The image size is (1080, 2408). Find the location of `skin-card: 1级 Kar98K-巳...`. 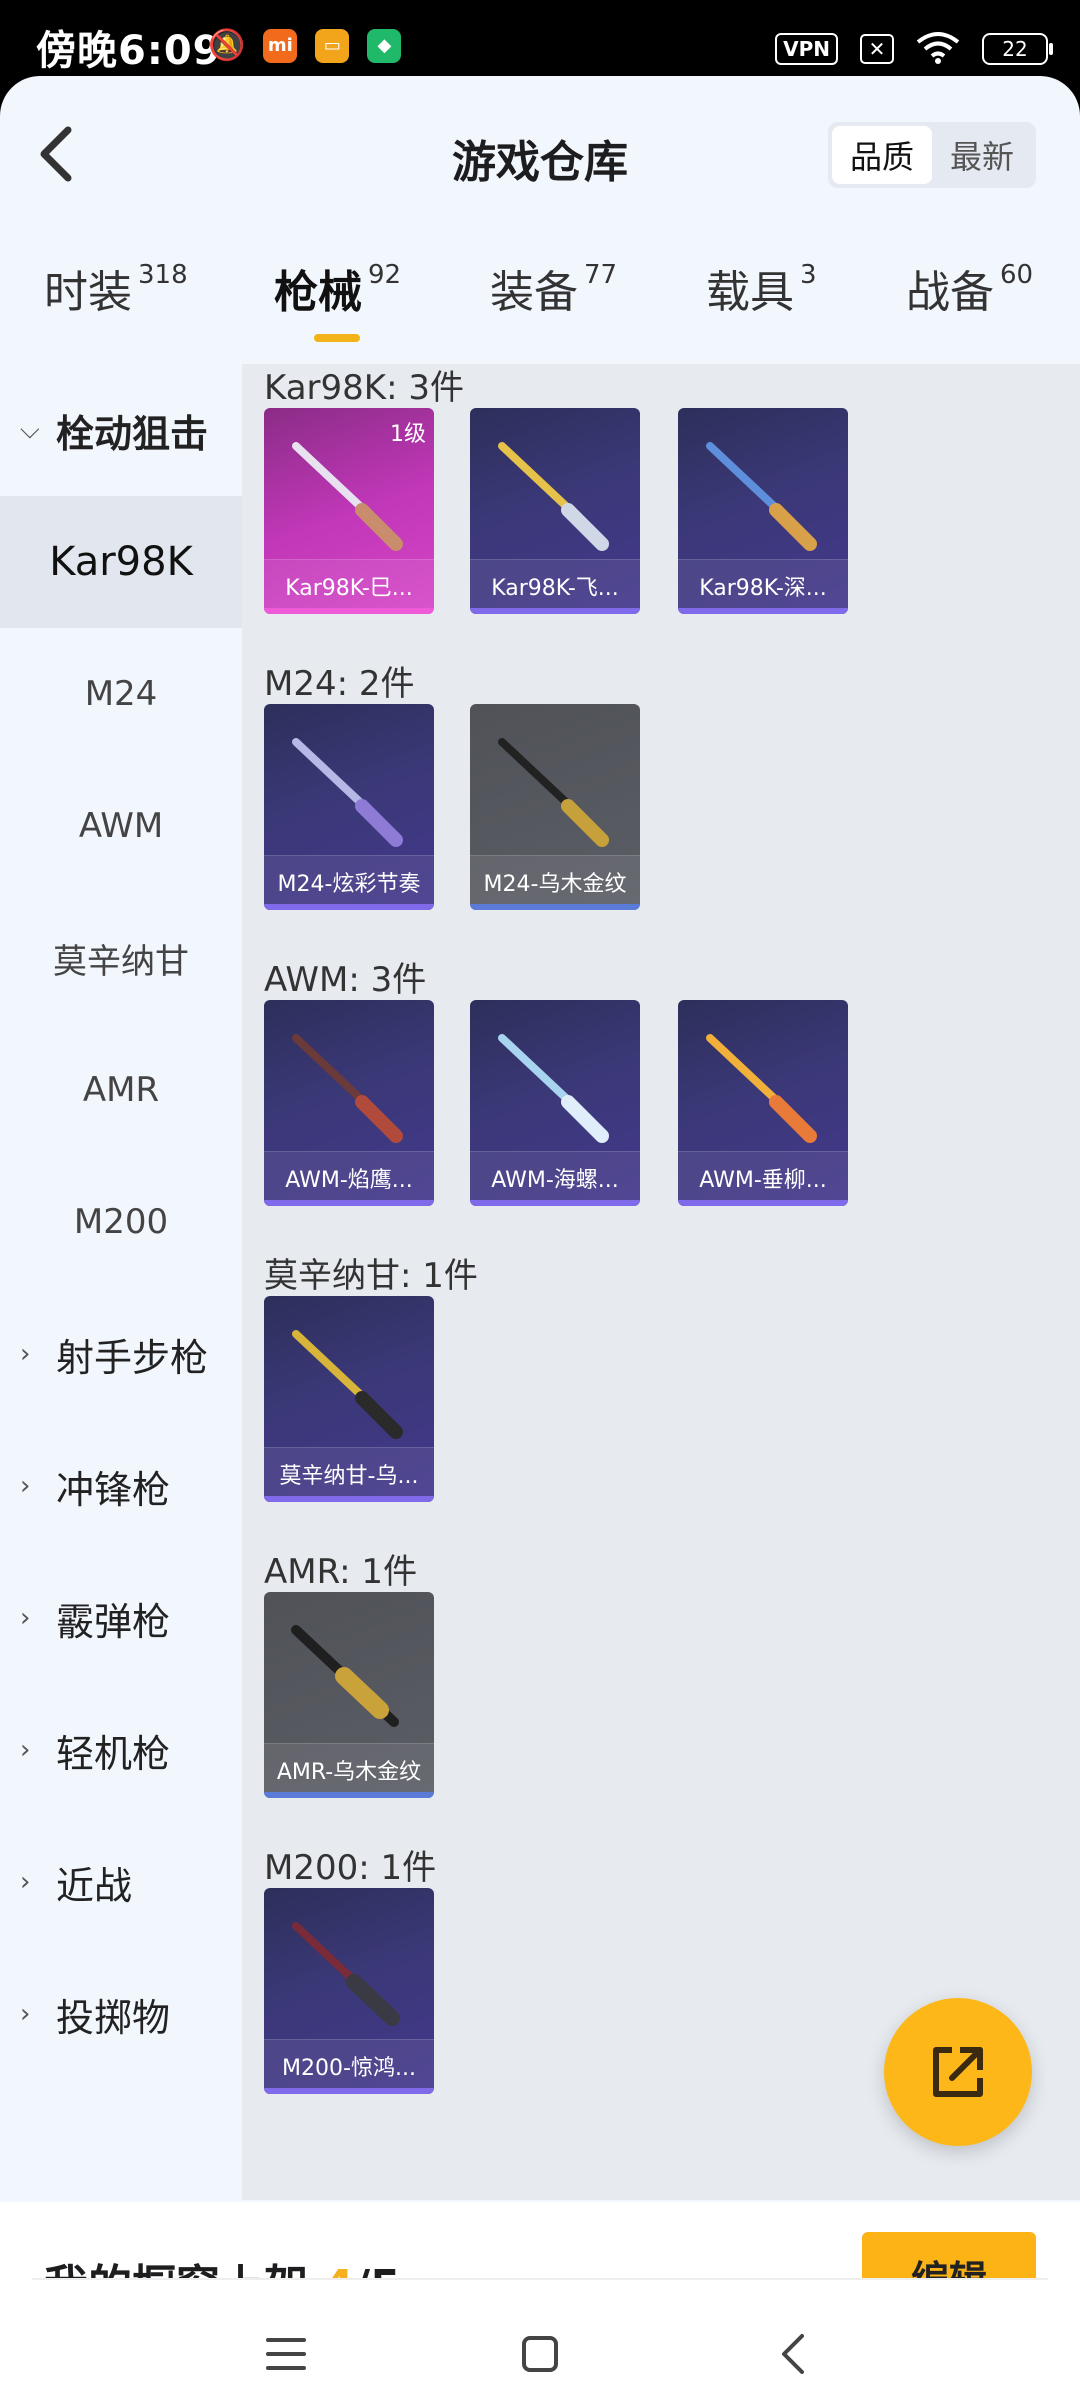

skin-card: 1级 Kar98K-巳... is located at coordinates (349, 511).